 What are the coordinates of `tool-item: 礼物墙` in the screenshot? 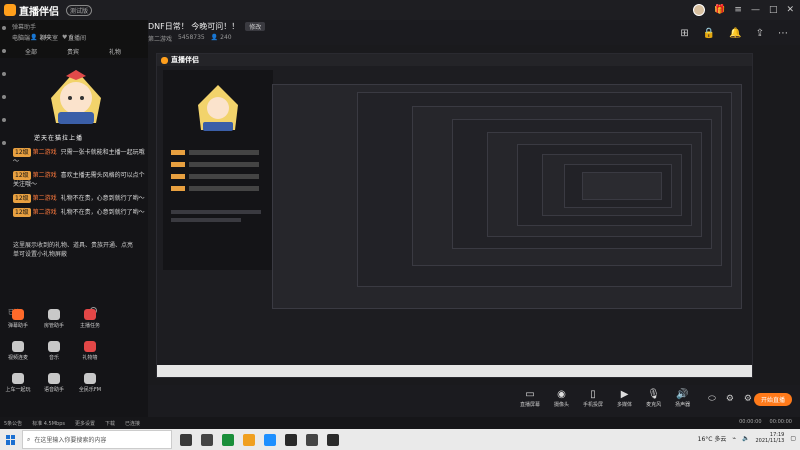 It's located at (90, 351).